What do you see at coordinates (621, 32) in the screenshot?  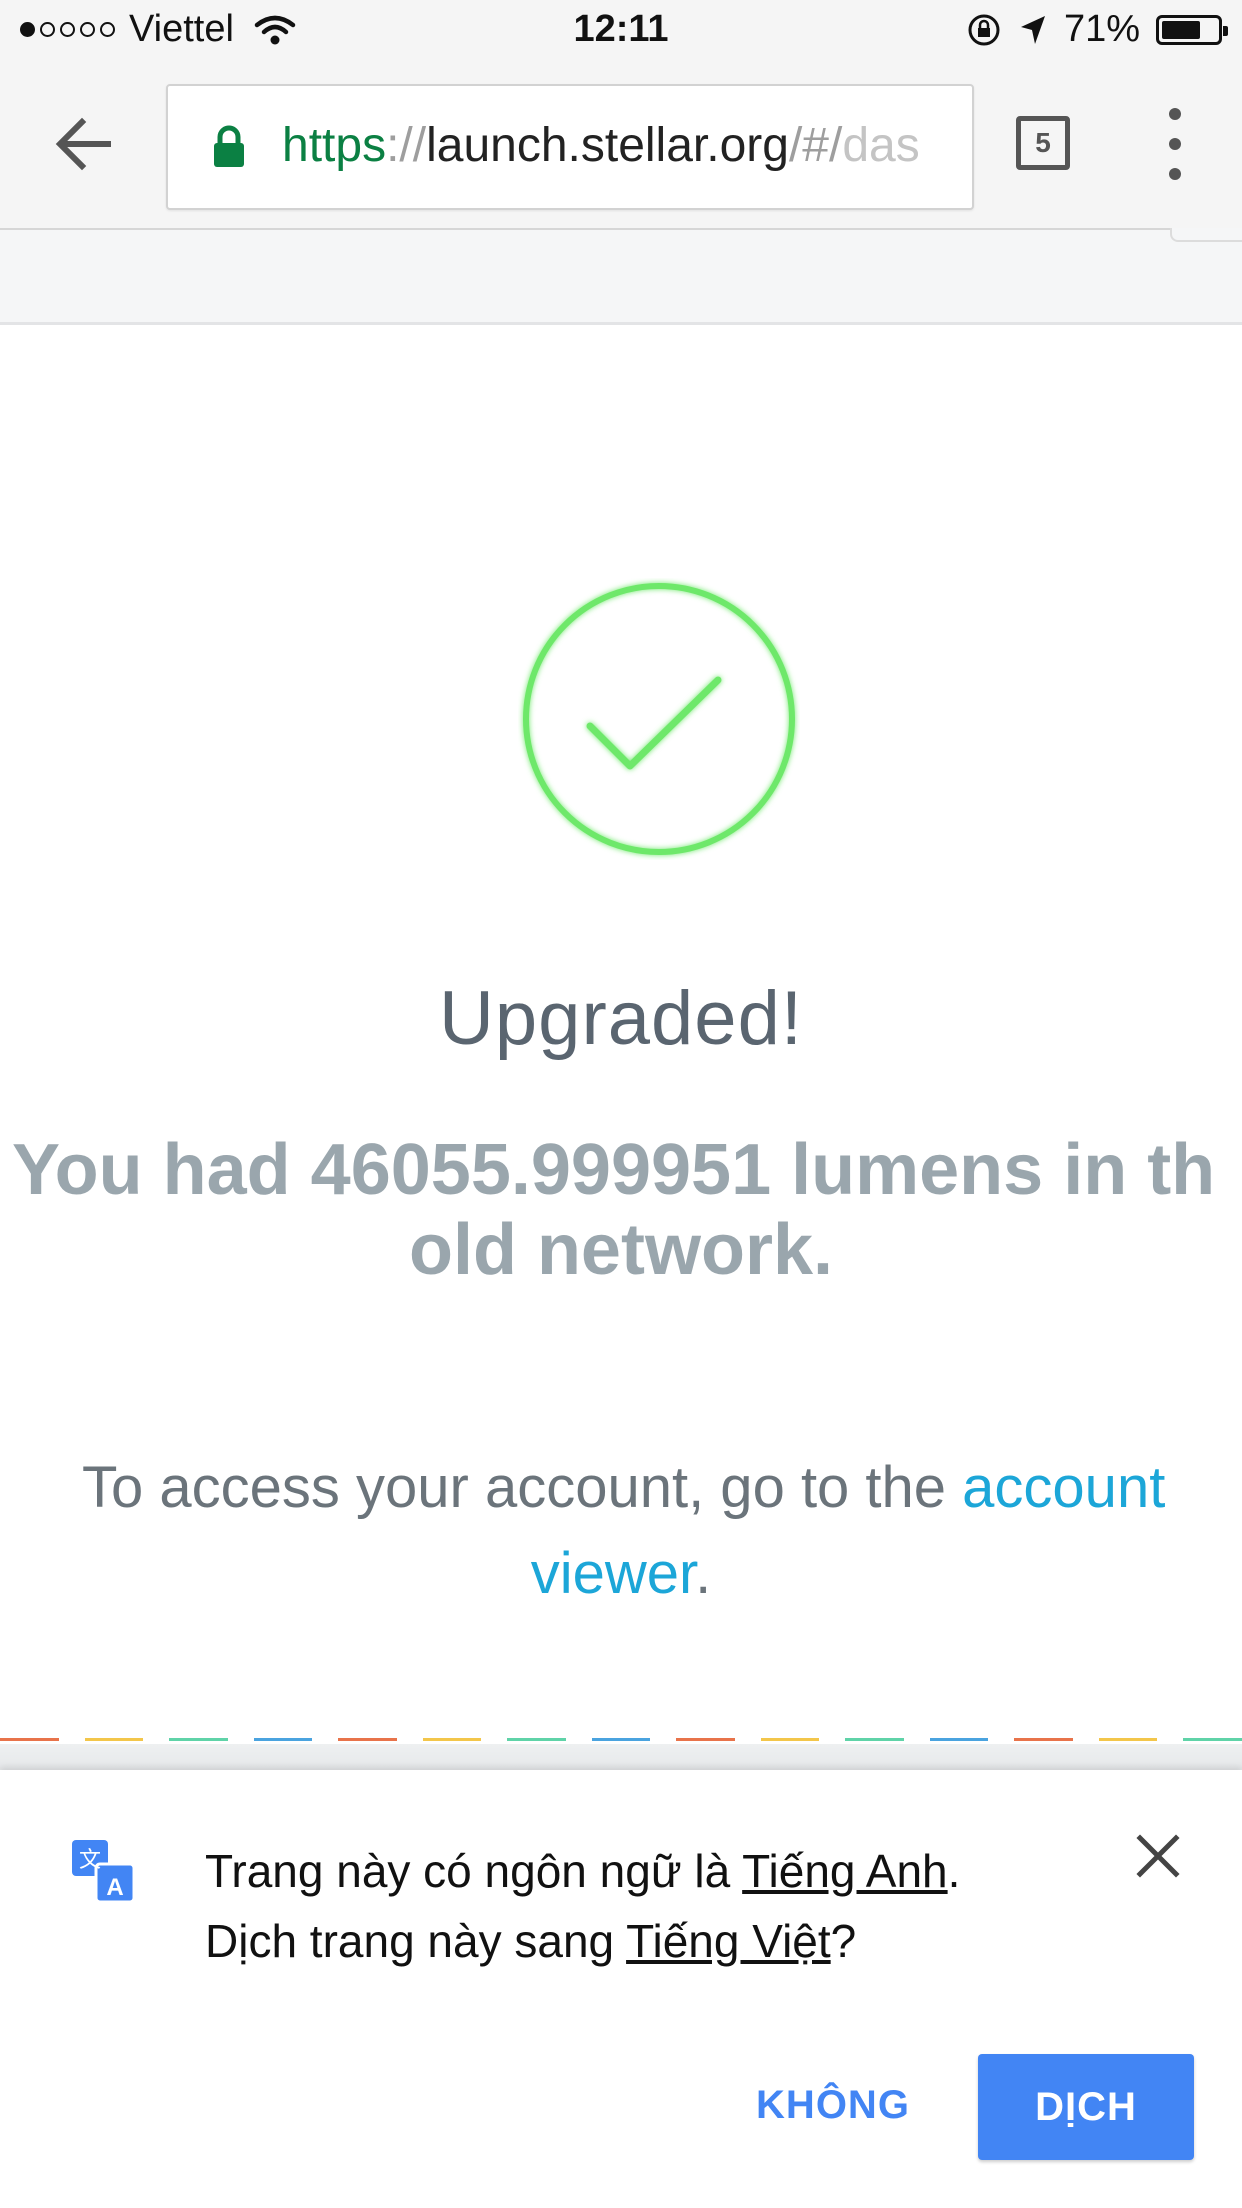 I see `status-bar: Viettel 12:11 71%` at bounding box center [621, 32].